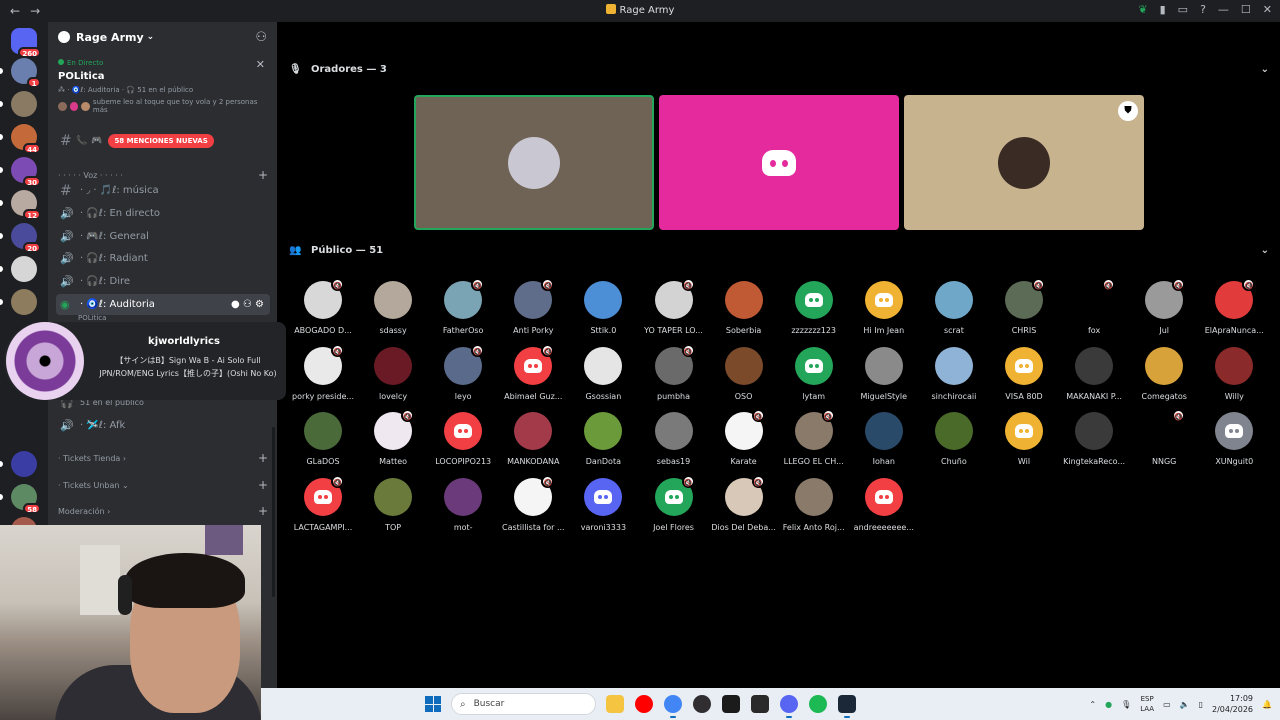  What do you see at coordinates (954, 439) in the screenshot?
I see `audience-member: Chuño` at bounding box center [954, 439].